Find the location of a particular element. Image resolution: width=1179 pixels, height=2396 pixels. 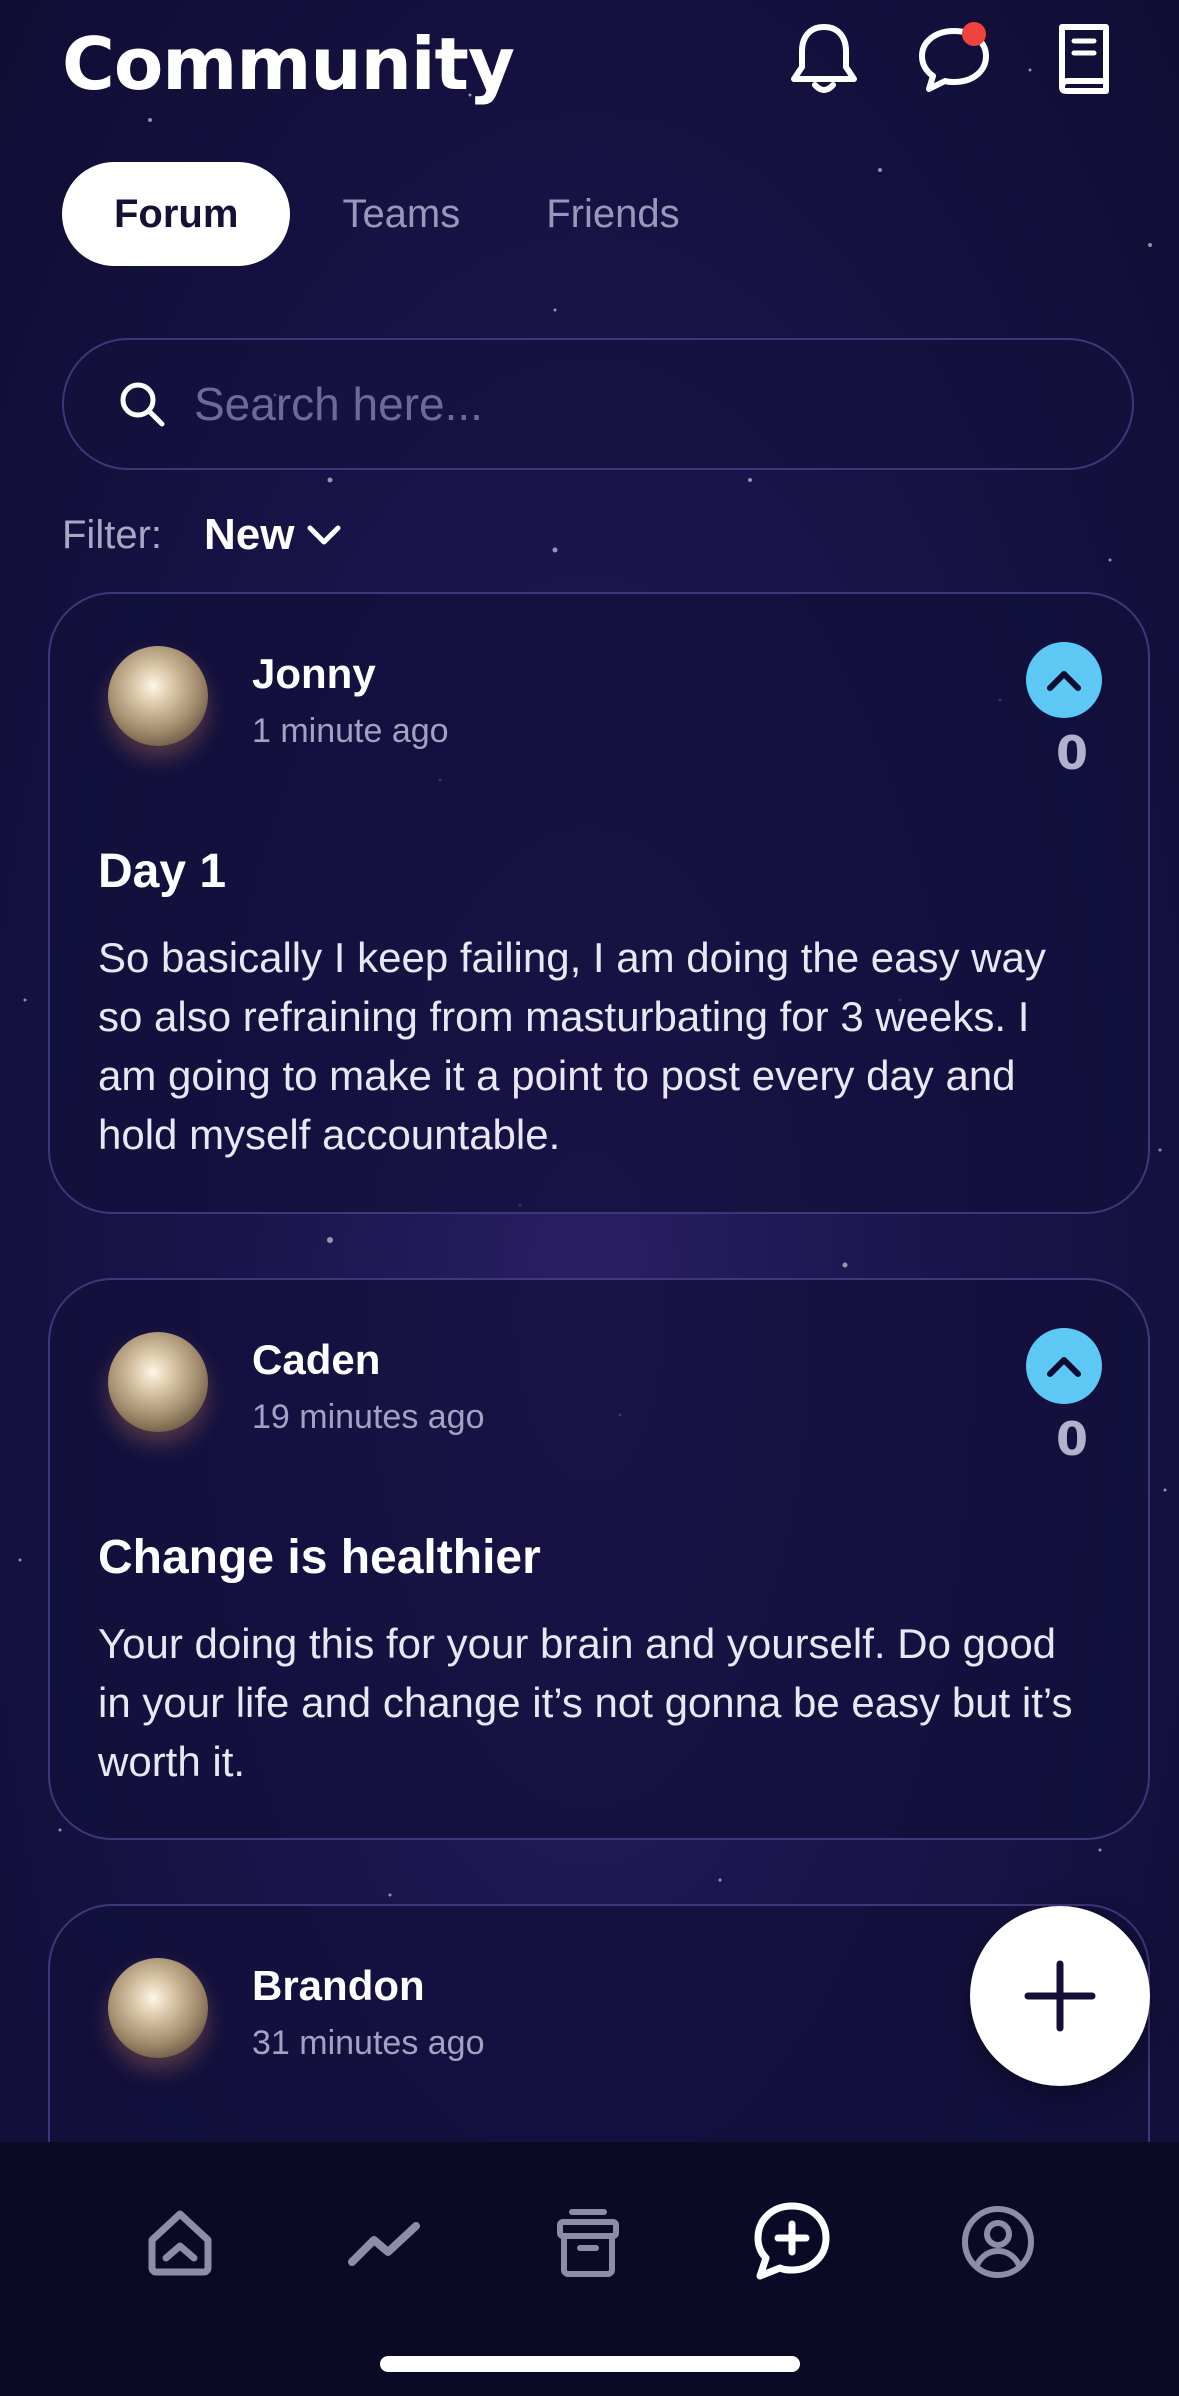

plus-icon is located at coordinates (1060, 1996).